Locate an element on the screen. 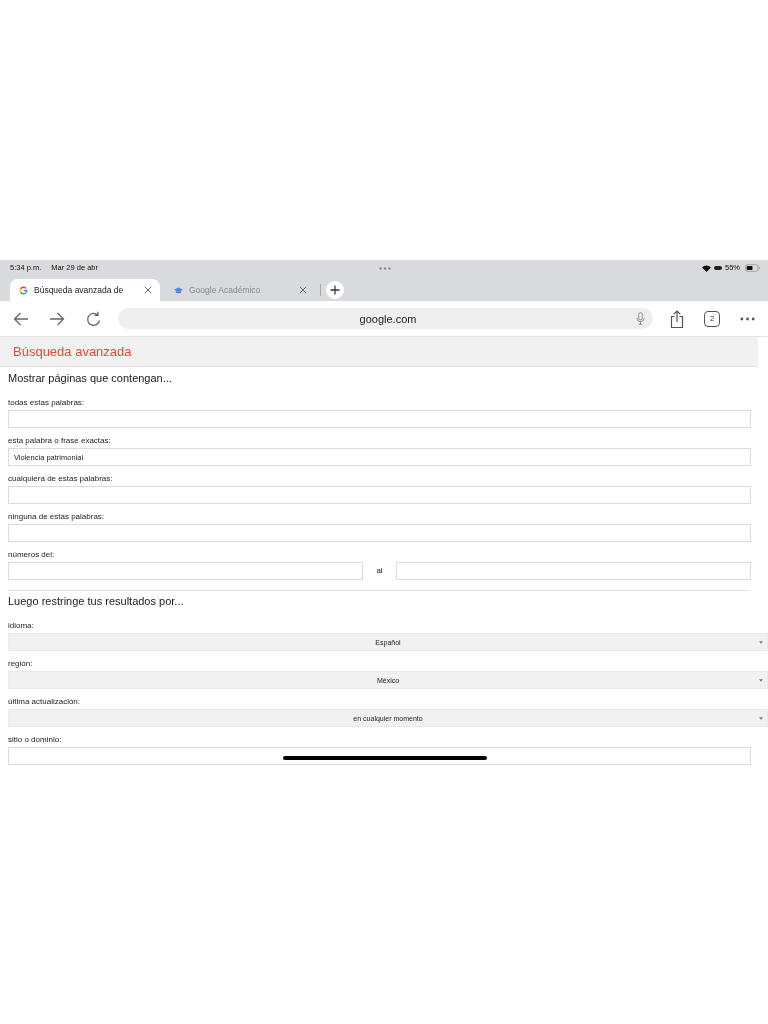 This screenshot has width=768, height=1024. wifi-icon is located at coordinates (706, 268).